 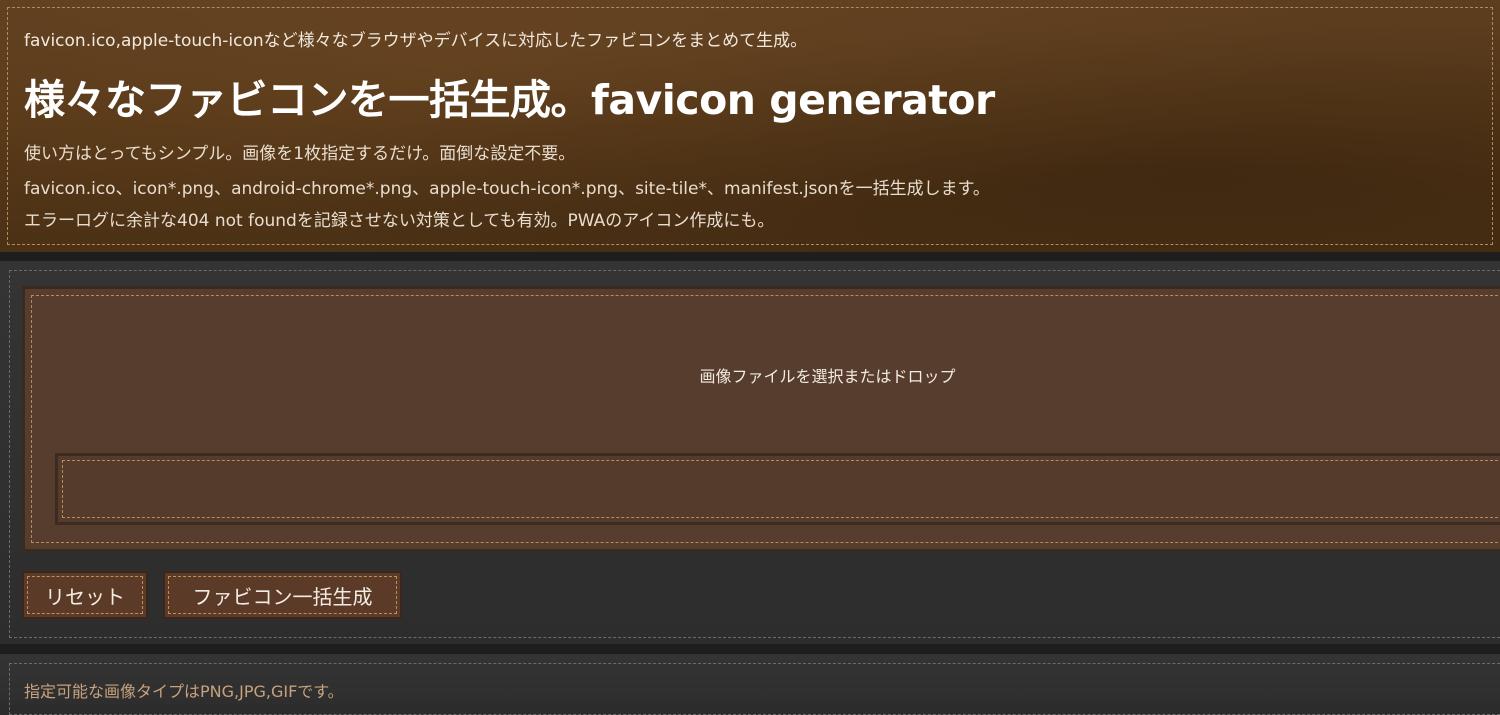 I want to click on file-select-area, so click(x=777, y=489).